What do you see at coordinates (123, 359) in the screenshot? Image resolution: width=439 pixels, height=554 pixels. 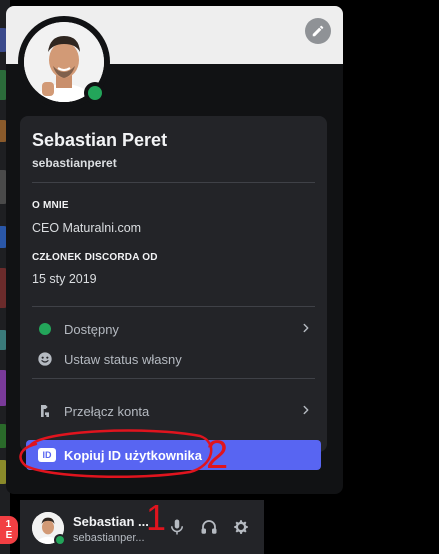 I see `custom-status-label: Ustaw status własny` at bounding box center [123, 359].